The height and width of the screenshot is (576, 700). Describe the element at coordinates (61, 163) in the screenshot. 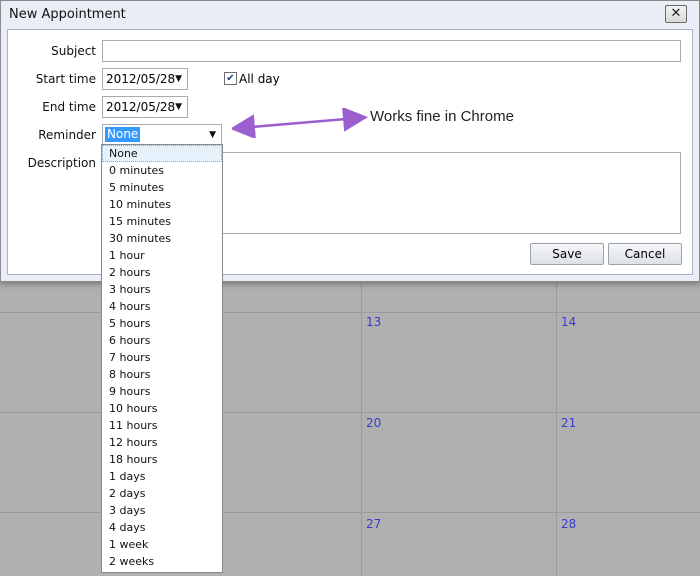

I see `description-label: Description` at that location.